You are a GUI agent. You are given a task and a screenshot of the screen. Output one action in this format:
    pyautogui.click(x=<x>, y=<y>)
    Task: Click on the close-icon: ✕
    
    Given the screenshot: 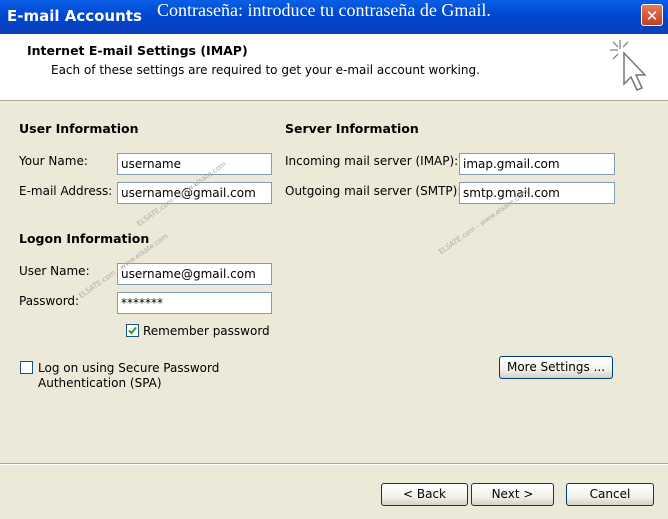 What is the action you would take?
    pyautogui.click(x=652, y=16)
    